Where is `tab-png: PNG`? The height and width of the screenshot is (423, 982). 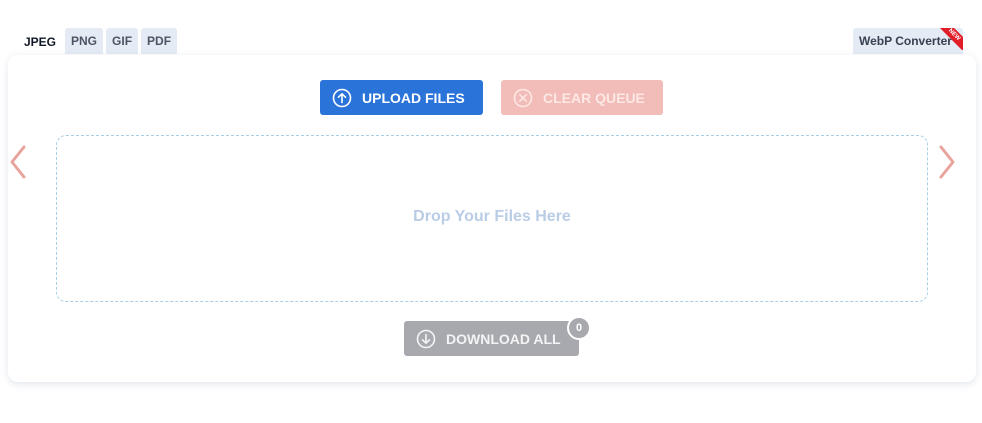 tab-png: PNG is located at coordinates (84, 41).